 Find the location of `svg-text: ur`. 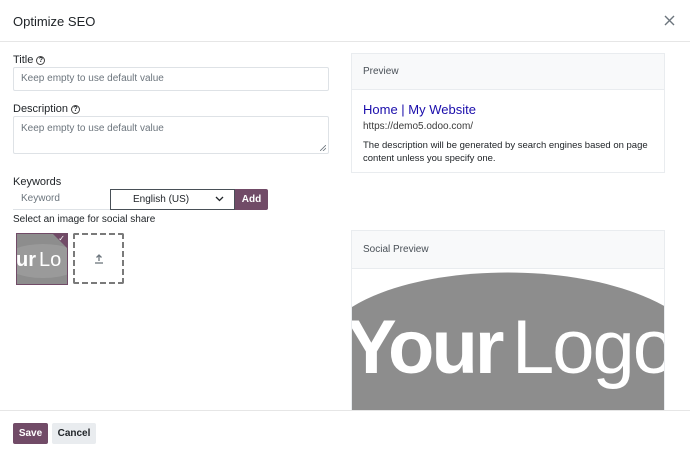

svg-text: ur is located at coordinates (26, 260).